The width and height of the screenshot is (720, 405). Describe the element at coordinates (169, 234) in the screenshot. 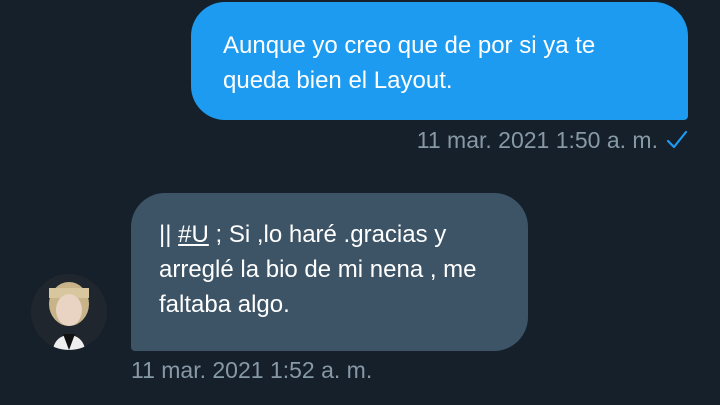

I see `incoming-message-prefix: ||` at that location.